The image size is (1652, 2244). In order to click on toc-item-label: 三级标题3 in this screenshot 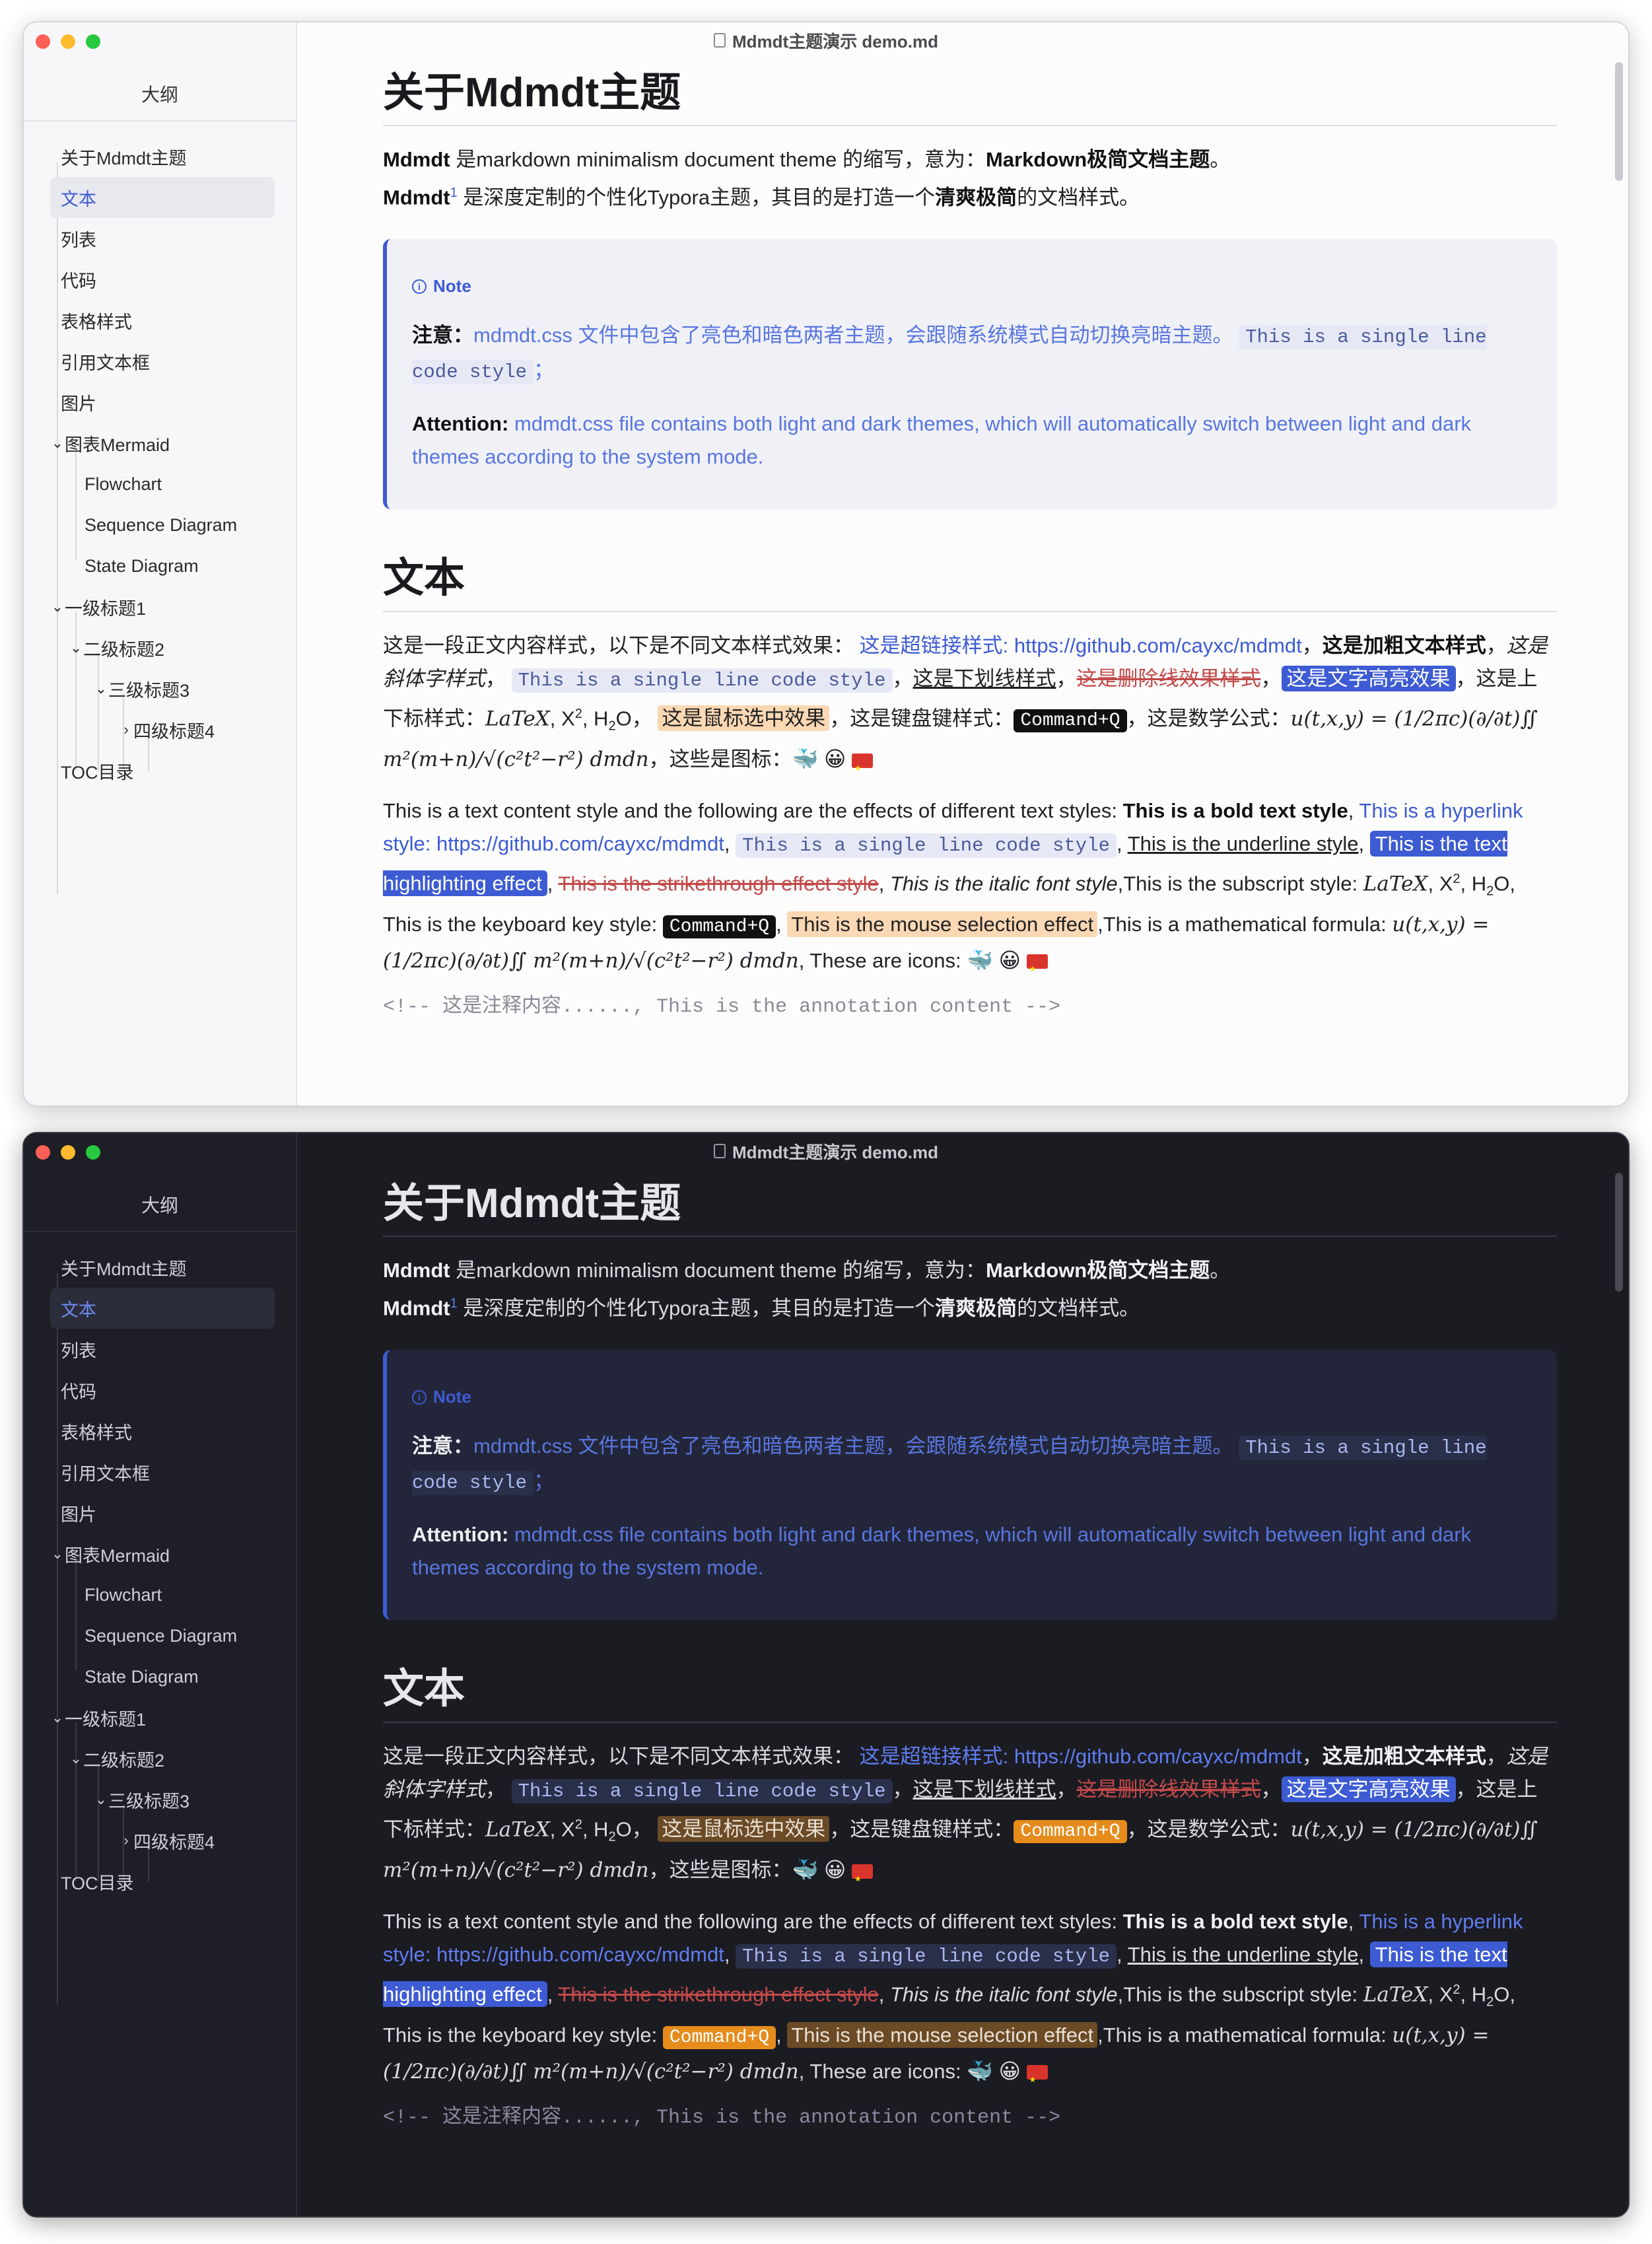, I will do `click(149, 1801)`.